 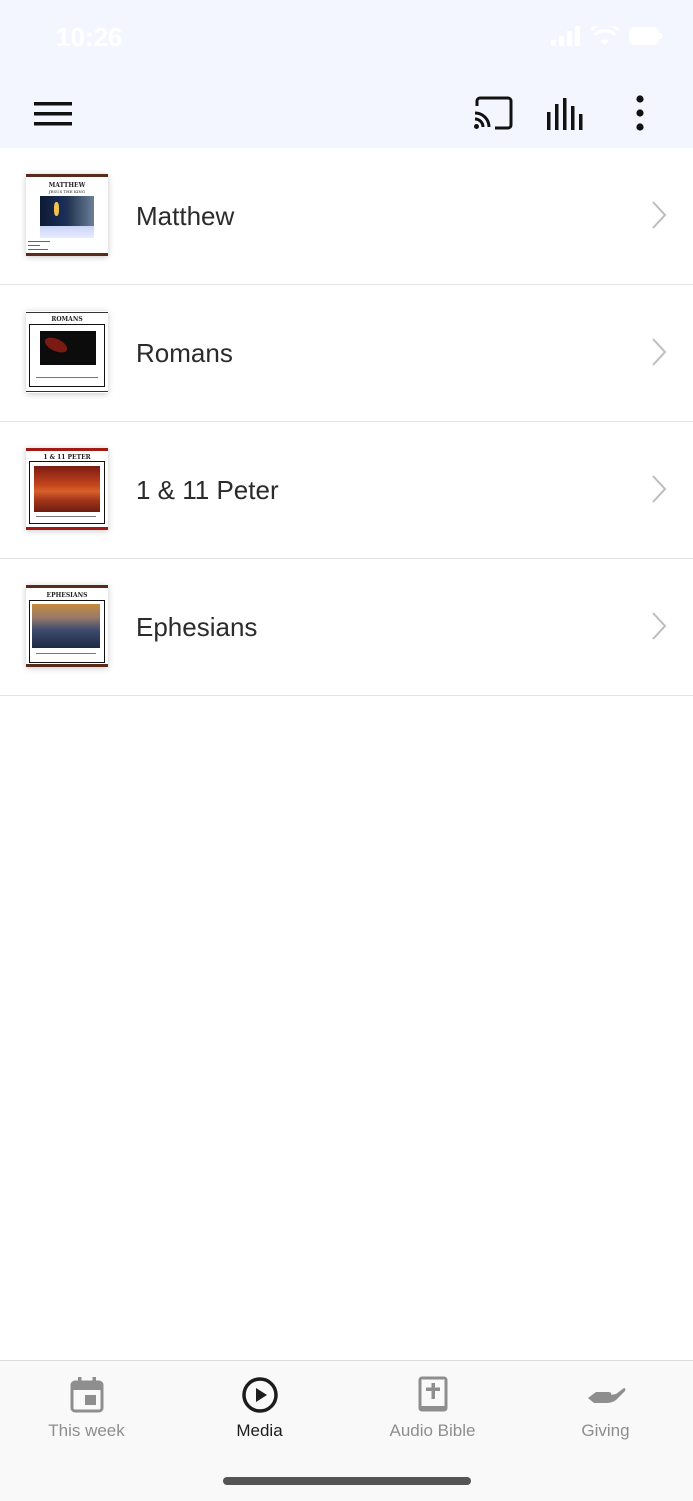 What do you see at coordinates (67, 595) in the screenshot?
I see `cover-title: EPHESIANS` at bounding box center [67, 595].